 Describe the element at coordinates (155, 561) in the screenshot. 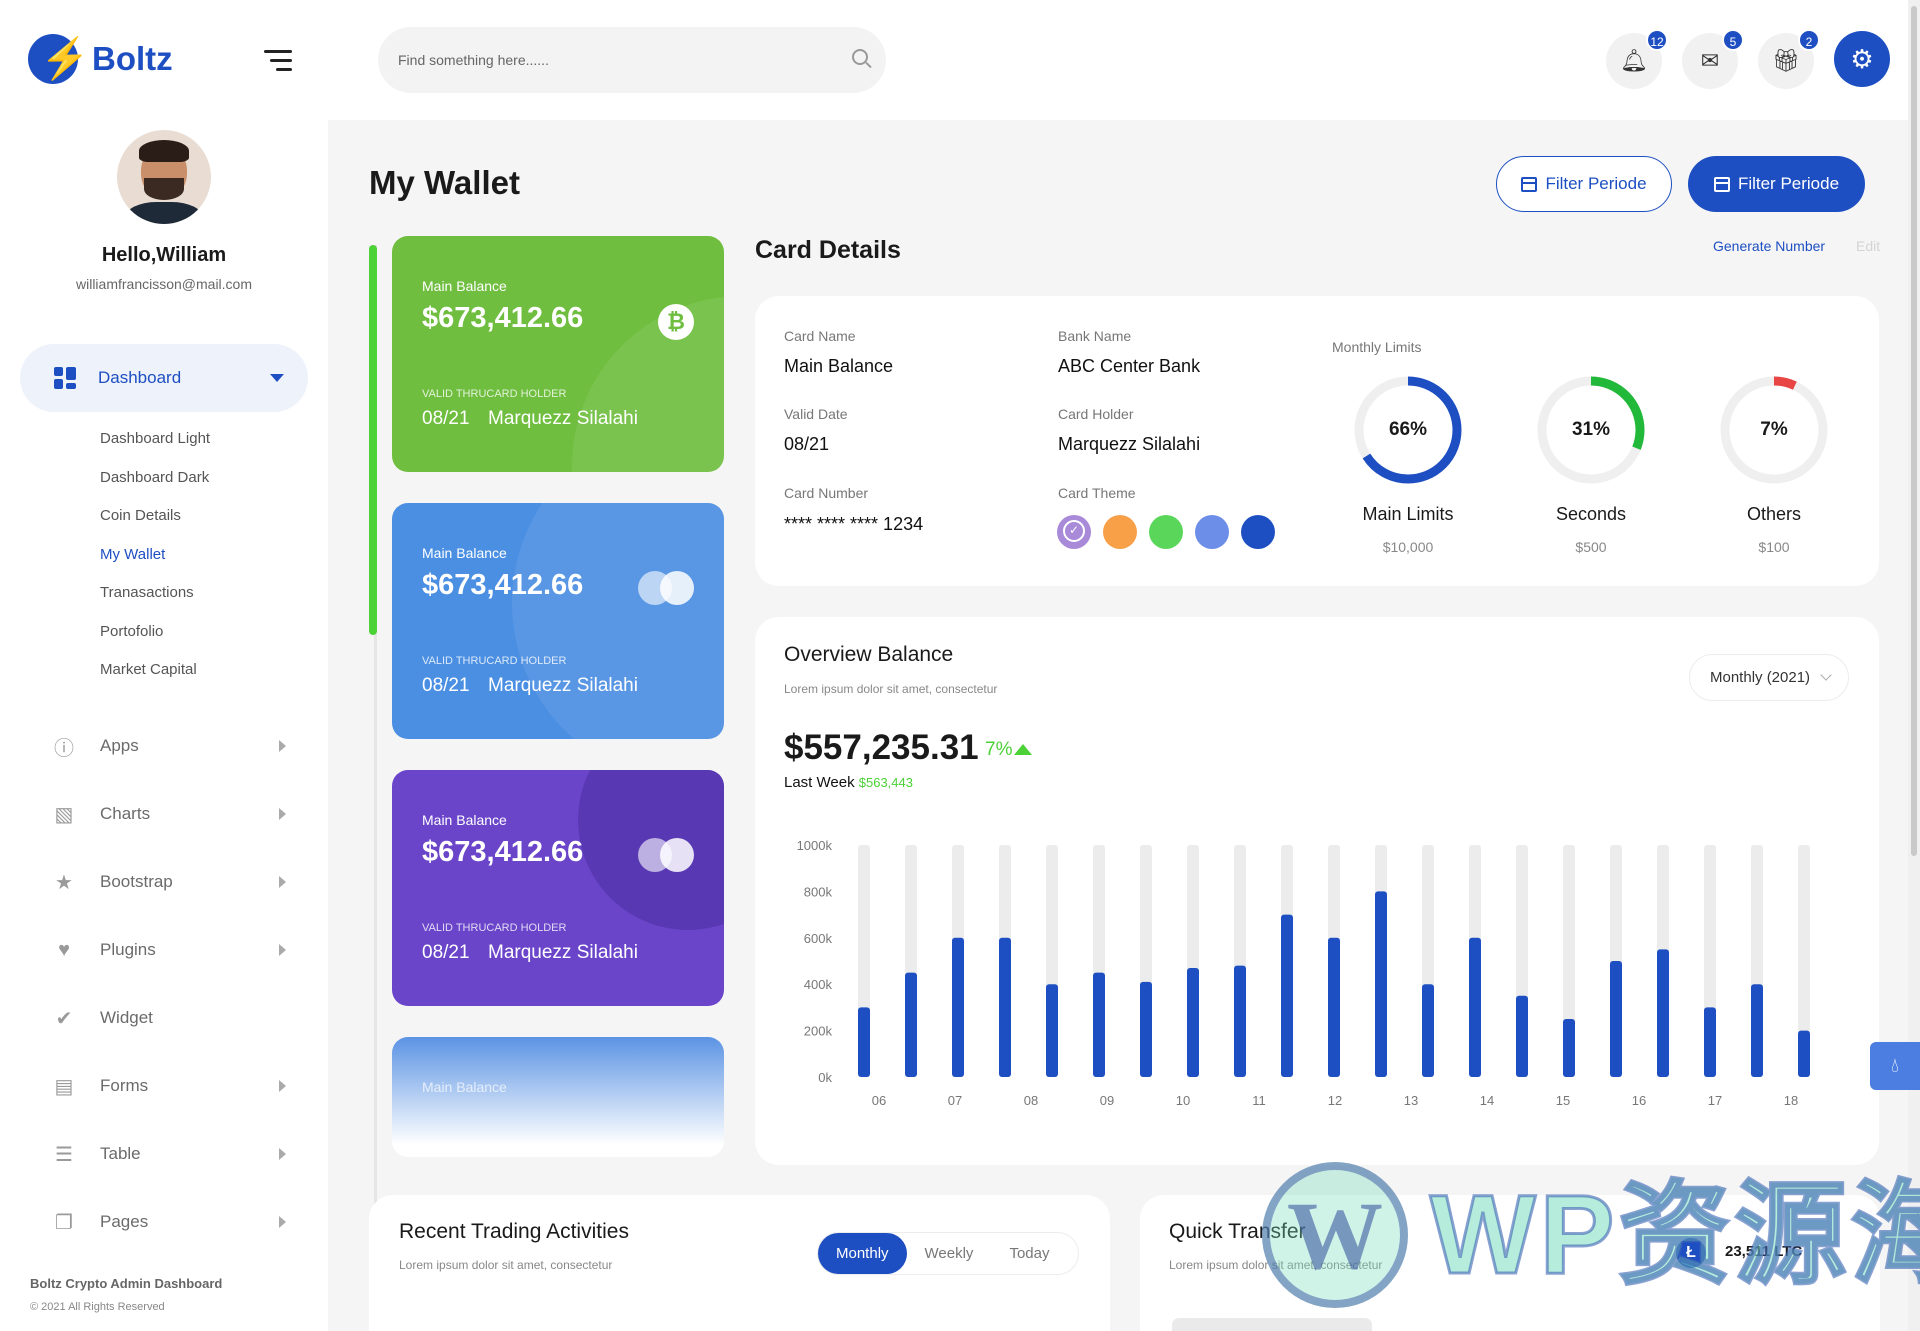

I see `subnav-my-wallet: My Wallet` at that location.